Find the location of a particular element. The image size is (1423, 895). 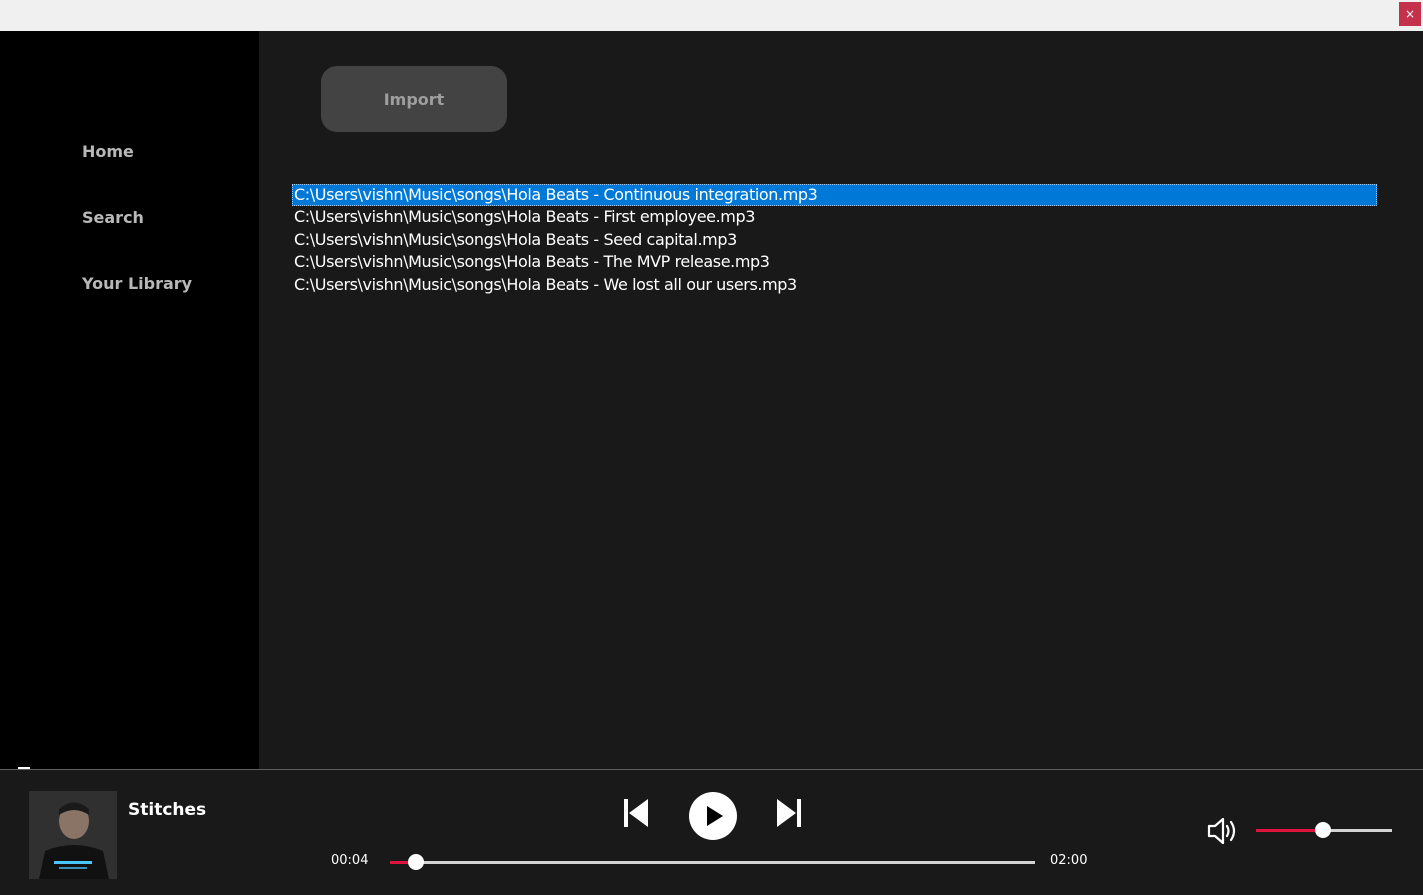

progress-thumb is located at coordinates (415, 862).